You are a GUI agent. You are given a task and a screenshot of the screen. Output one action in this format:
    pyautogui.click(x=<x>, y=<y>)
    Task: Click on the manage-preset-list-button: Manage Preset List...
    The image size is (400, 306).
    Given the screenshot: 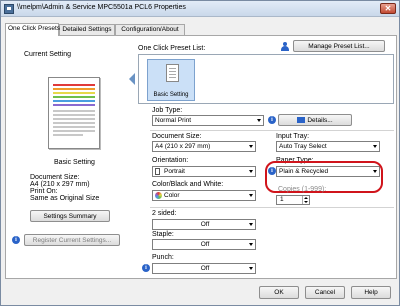 What is the action you would take?
    pyautogui.click(x=339, y=46)
    